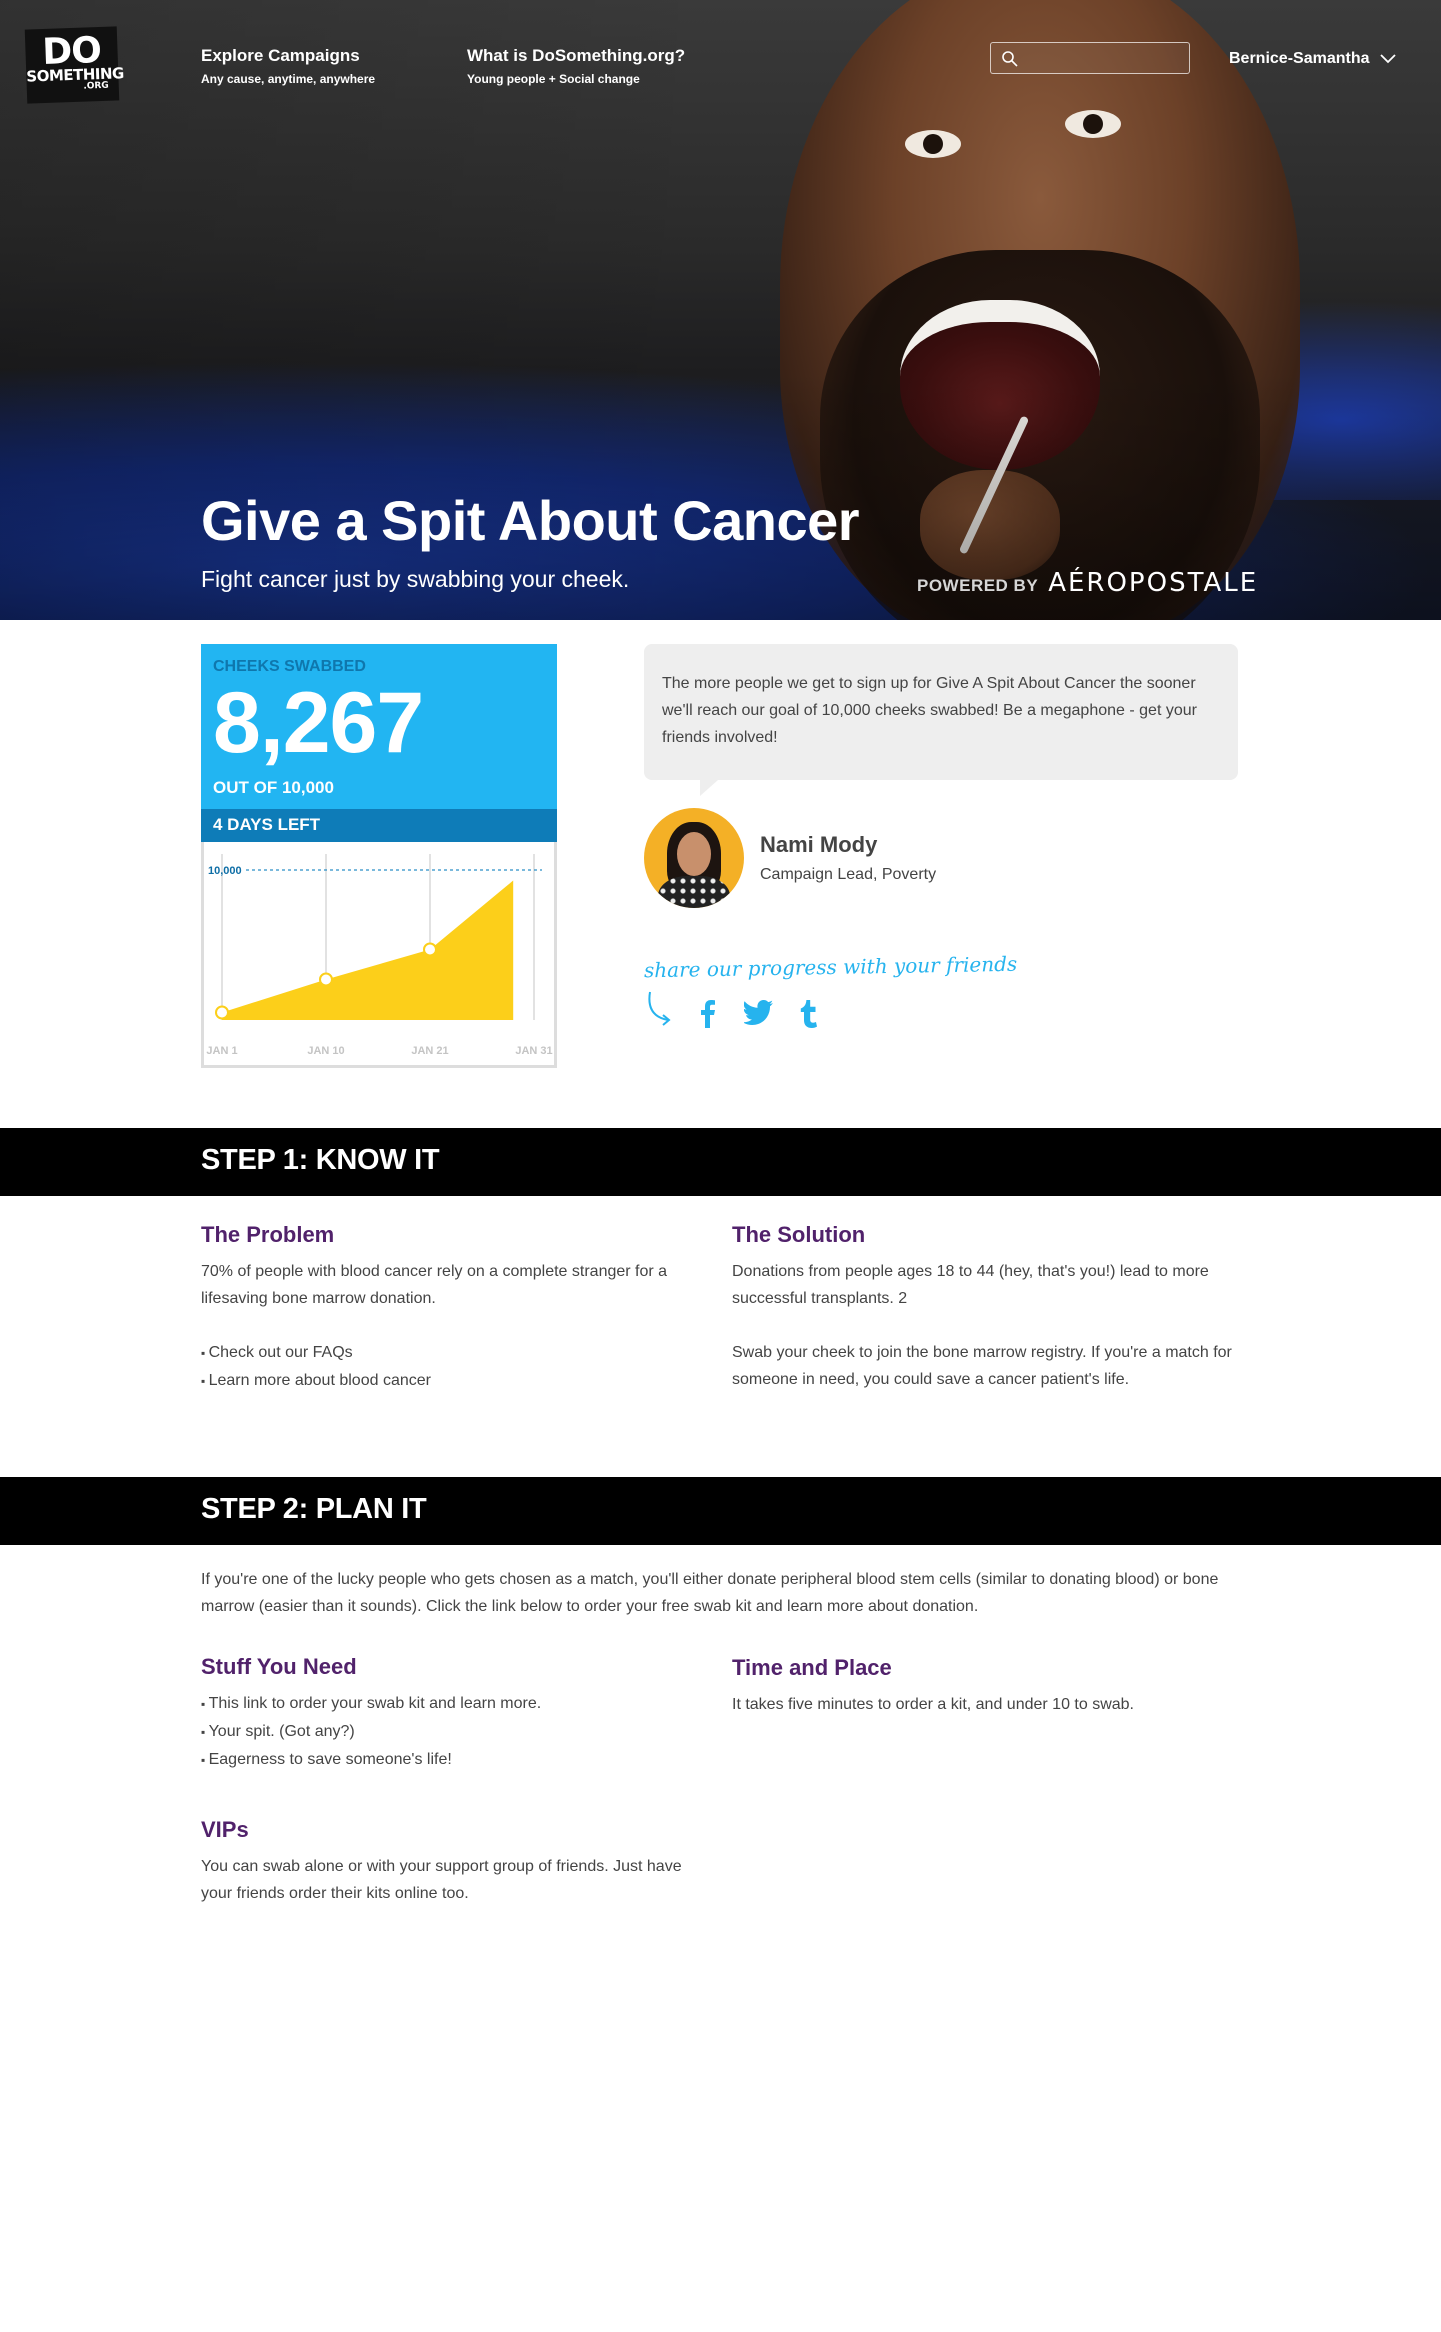 The image size is (1441, 2332). Describe the element at coordinates (451, 1760) in the screenshot. I see `list-item: Eagerness to save someone's life!` at that location.